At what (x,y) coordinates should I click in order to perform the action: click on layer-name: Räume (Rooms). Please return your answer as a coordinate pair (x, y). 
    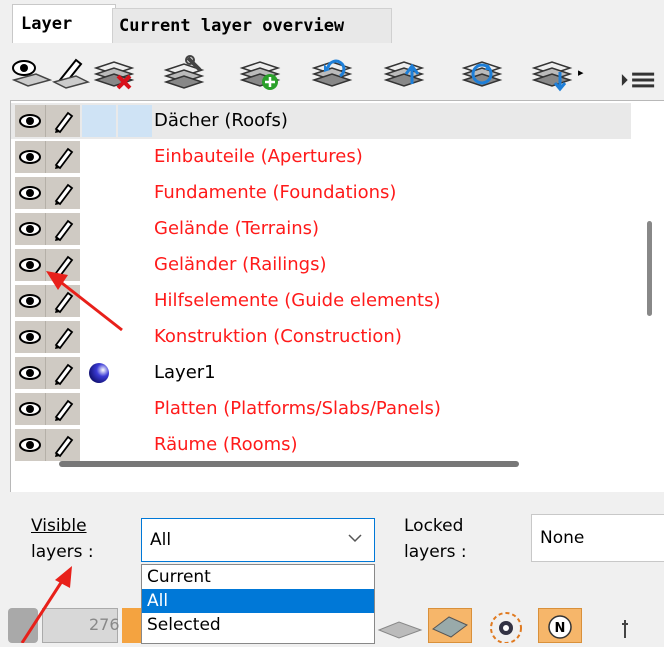
    Looking at the image, I should click on (226, 444).